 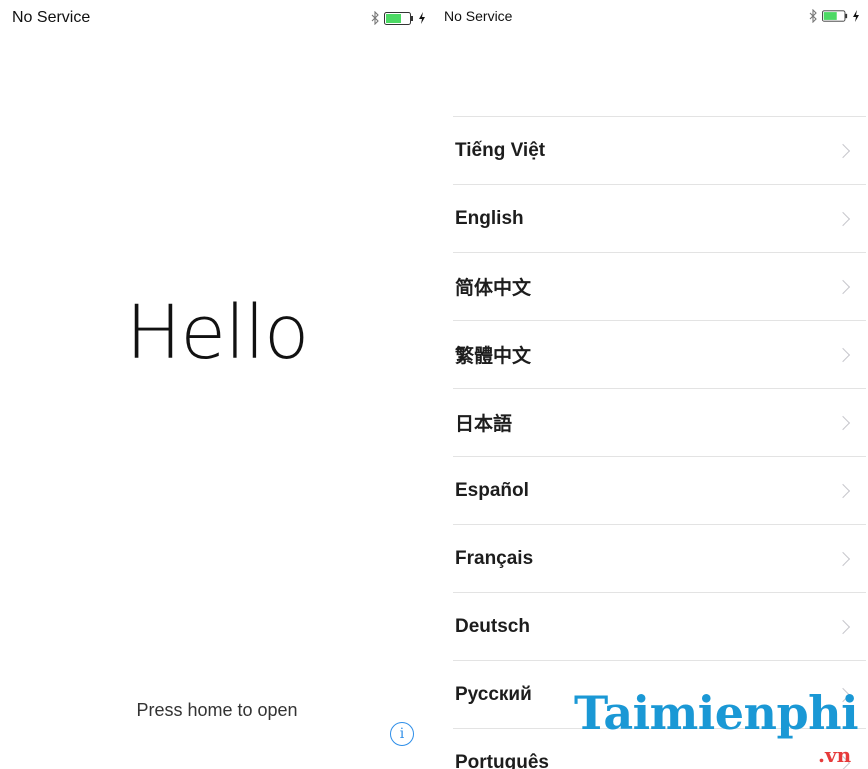 I want to click on language-label: 繁體中文, so click(x=493, y=356).